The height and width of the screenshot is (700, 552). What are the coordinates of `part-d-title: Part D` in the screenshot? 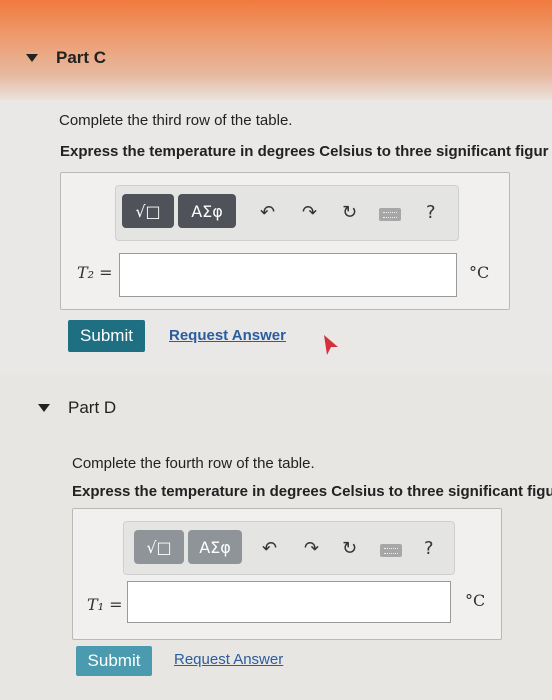 It's located at (92, 407).